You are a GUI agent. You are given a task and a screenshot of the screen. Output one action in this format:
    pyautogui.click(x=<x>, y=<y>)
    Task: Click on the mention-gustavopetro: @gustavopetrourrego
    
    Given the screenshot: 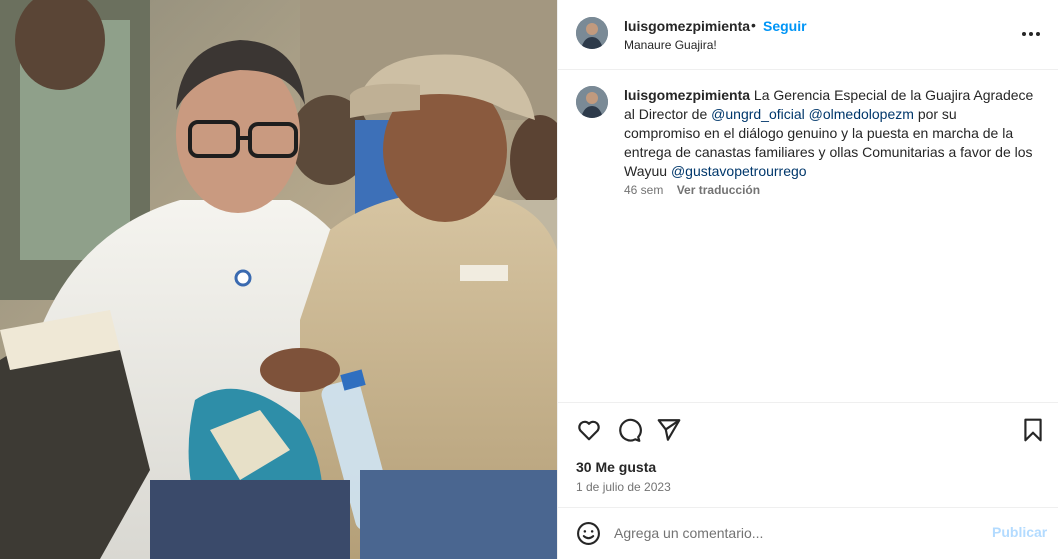 What is the action you would take?
    pyautogui.click(x=739, y=171)
    